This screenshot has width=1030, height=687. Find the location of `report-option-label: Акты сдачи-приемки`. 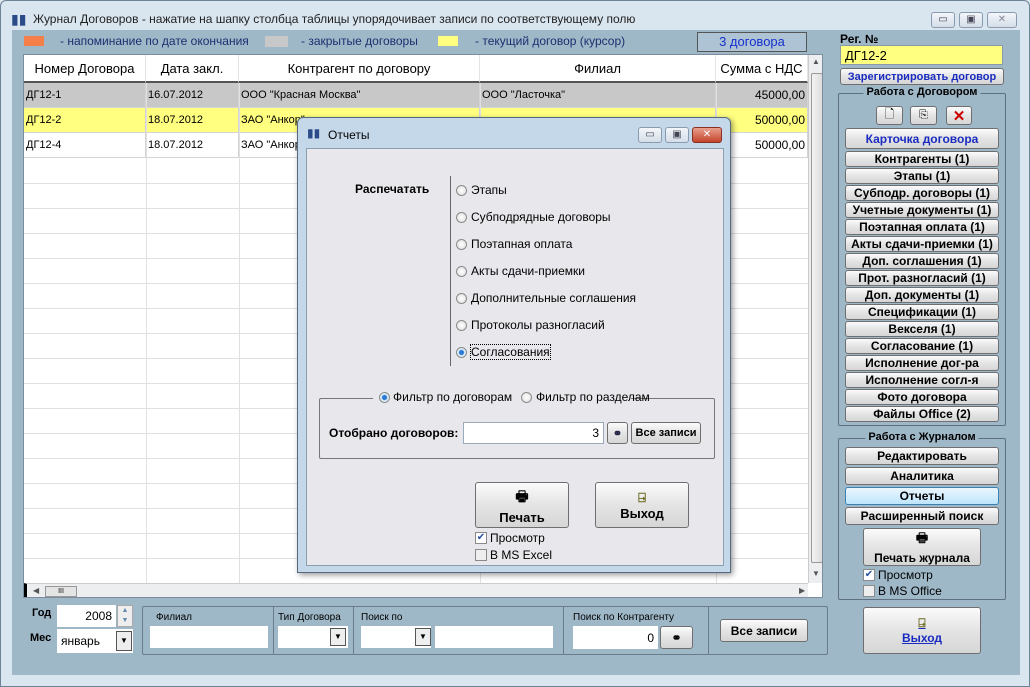

report-option-label: Акты сдачи-приемки is located at coordinates (528, 271).